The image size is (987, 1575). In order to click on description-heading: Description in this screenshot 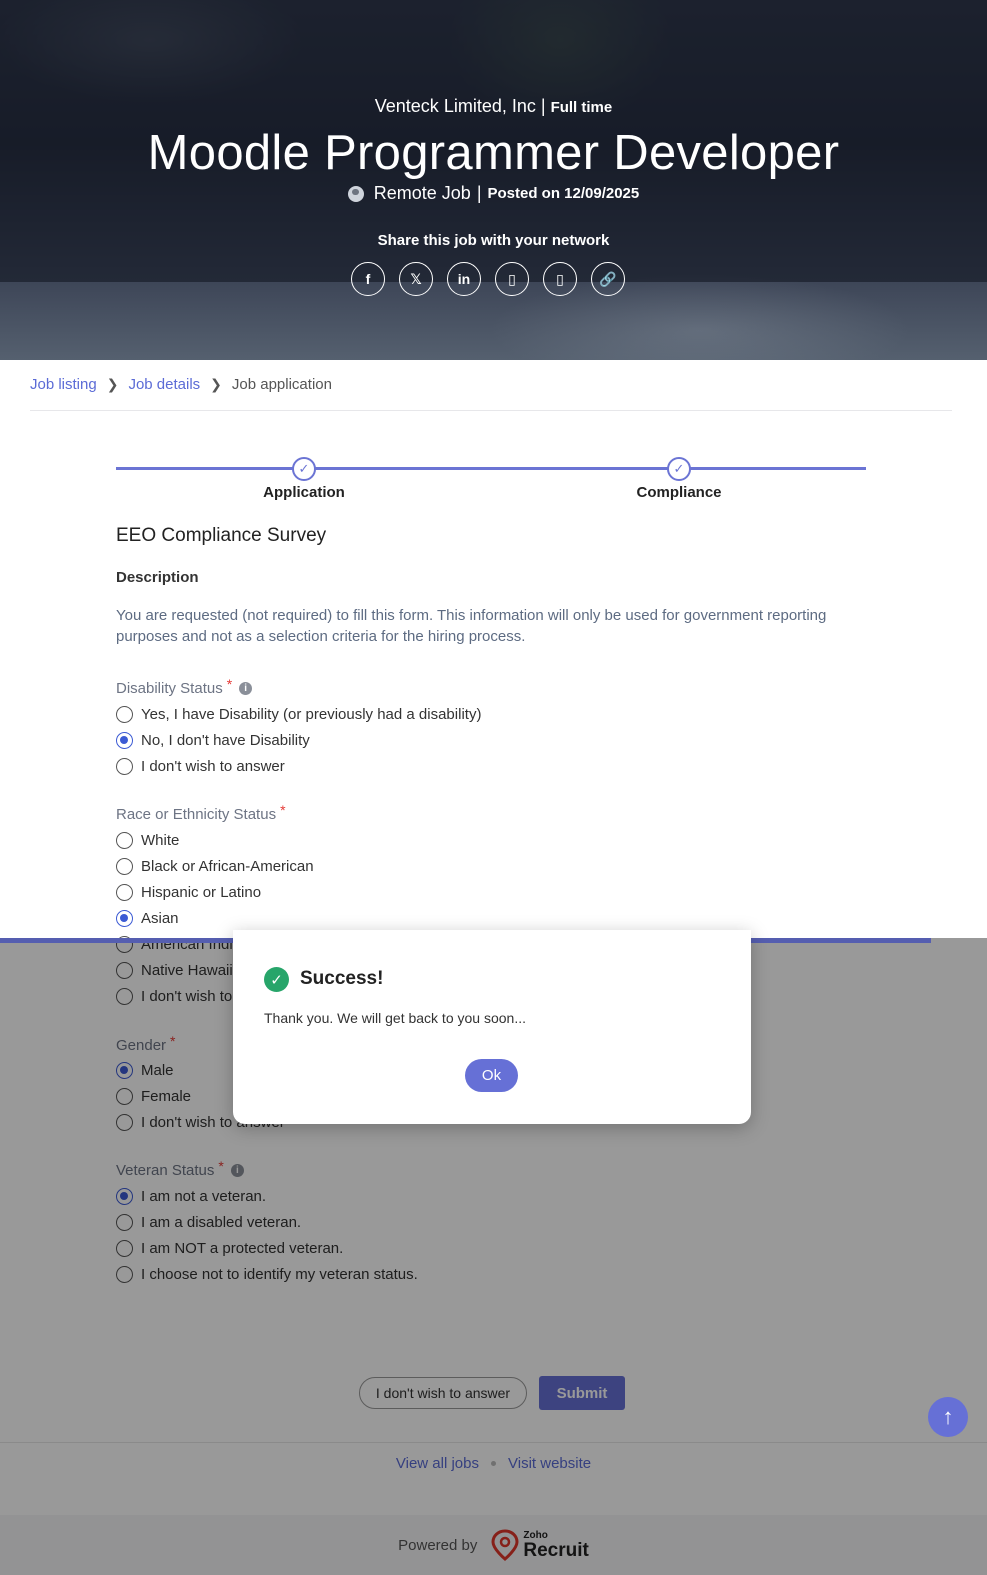, I will do `click(157, 577)`.